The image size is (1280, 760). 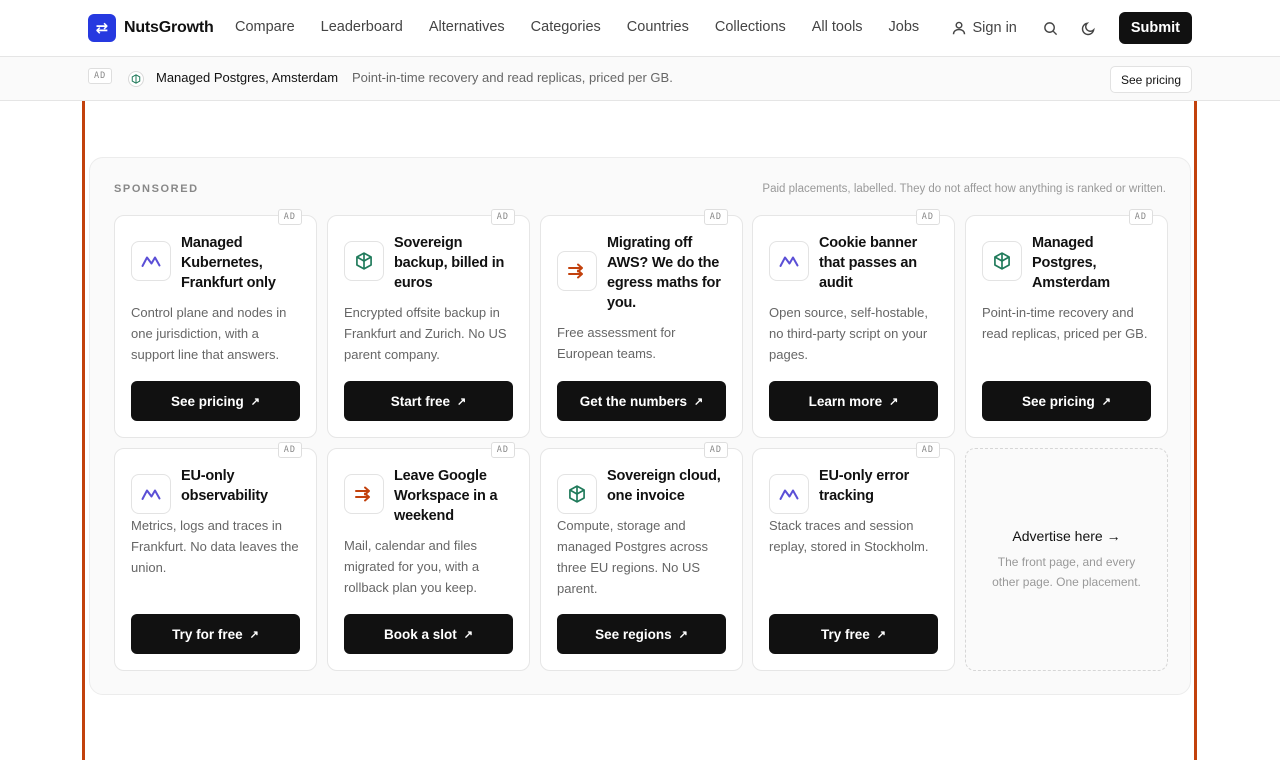 What do you see at coordinates (1195, 430) in the screenshot?
I see `page-rail-right` at bounding box center [1195, 430].